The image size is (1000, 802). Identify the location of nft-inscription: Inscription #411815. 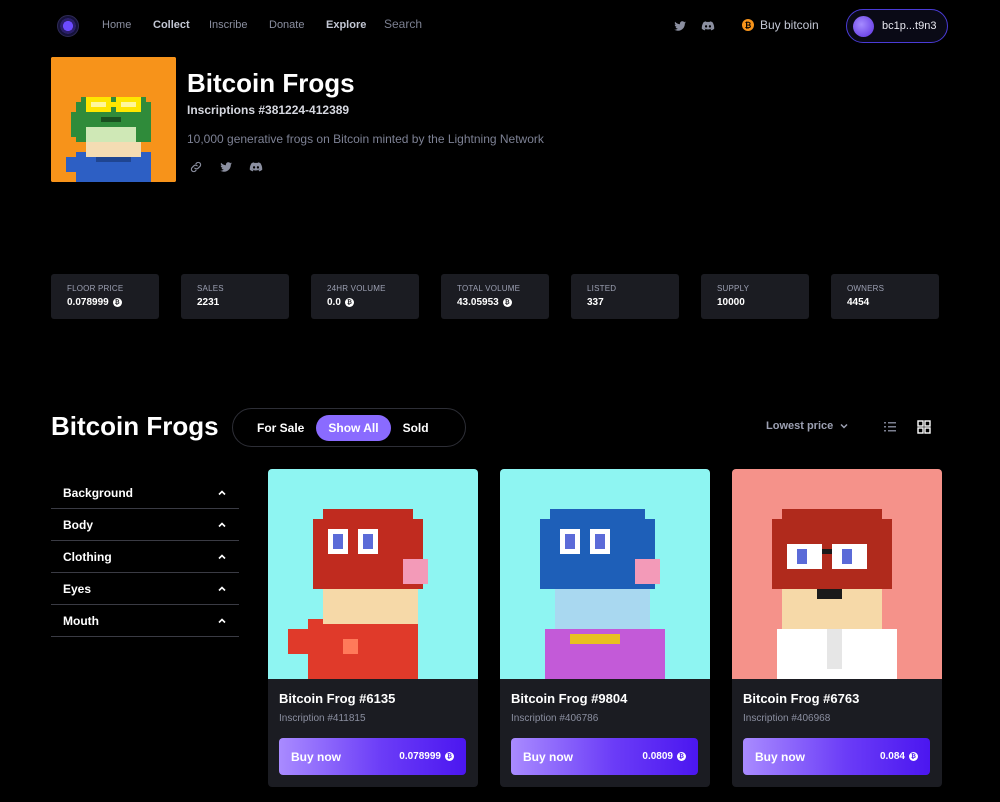
(322, 718).